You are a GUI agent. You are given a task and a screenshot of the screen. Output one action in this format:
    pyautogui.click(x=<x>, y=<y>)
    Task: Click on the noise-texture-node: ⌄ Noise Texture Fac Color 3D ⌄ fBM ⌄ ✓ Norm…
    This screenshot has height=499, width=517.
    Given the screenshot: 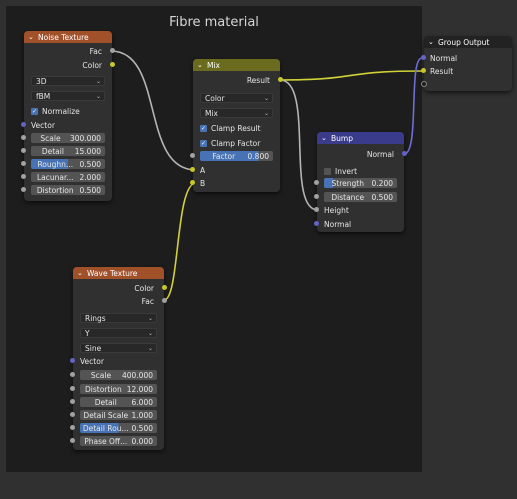 What is the action you would take?
    pyautogui.click(x=68, y=116)
    